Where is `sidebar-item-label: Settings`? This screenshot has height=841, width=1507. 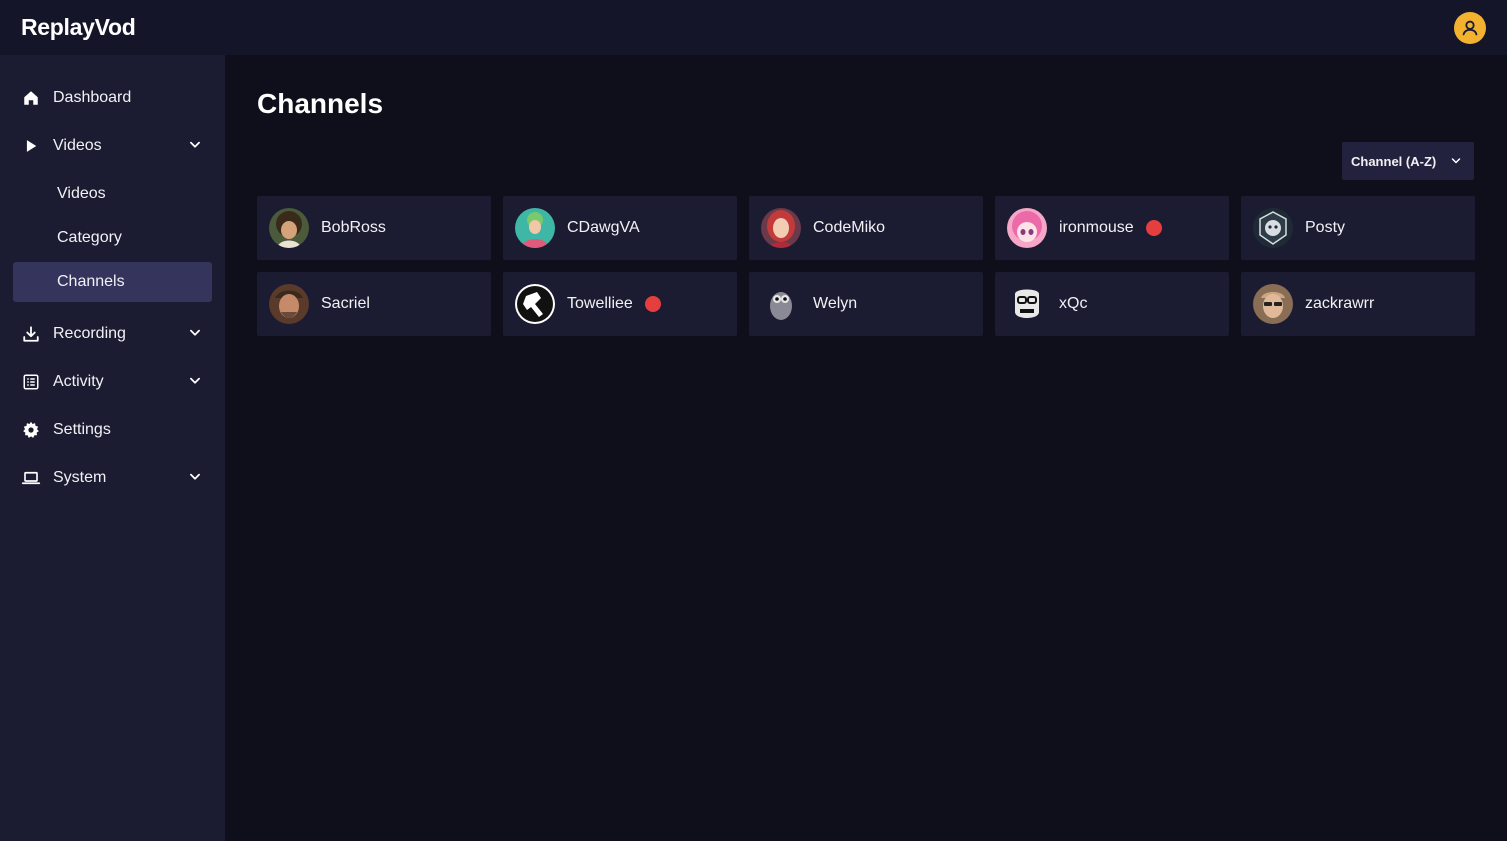 sidebar-item-label: Settings is located at coordinates (82, 429).